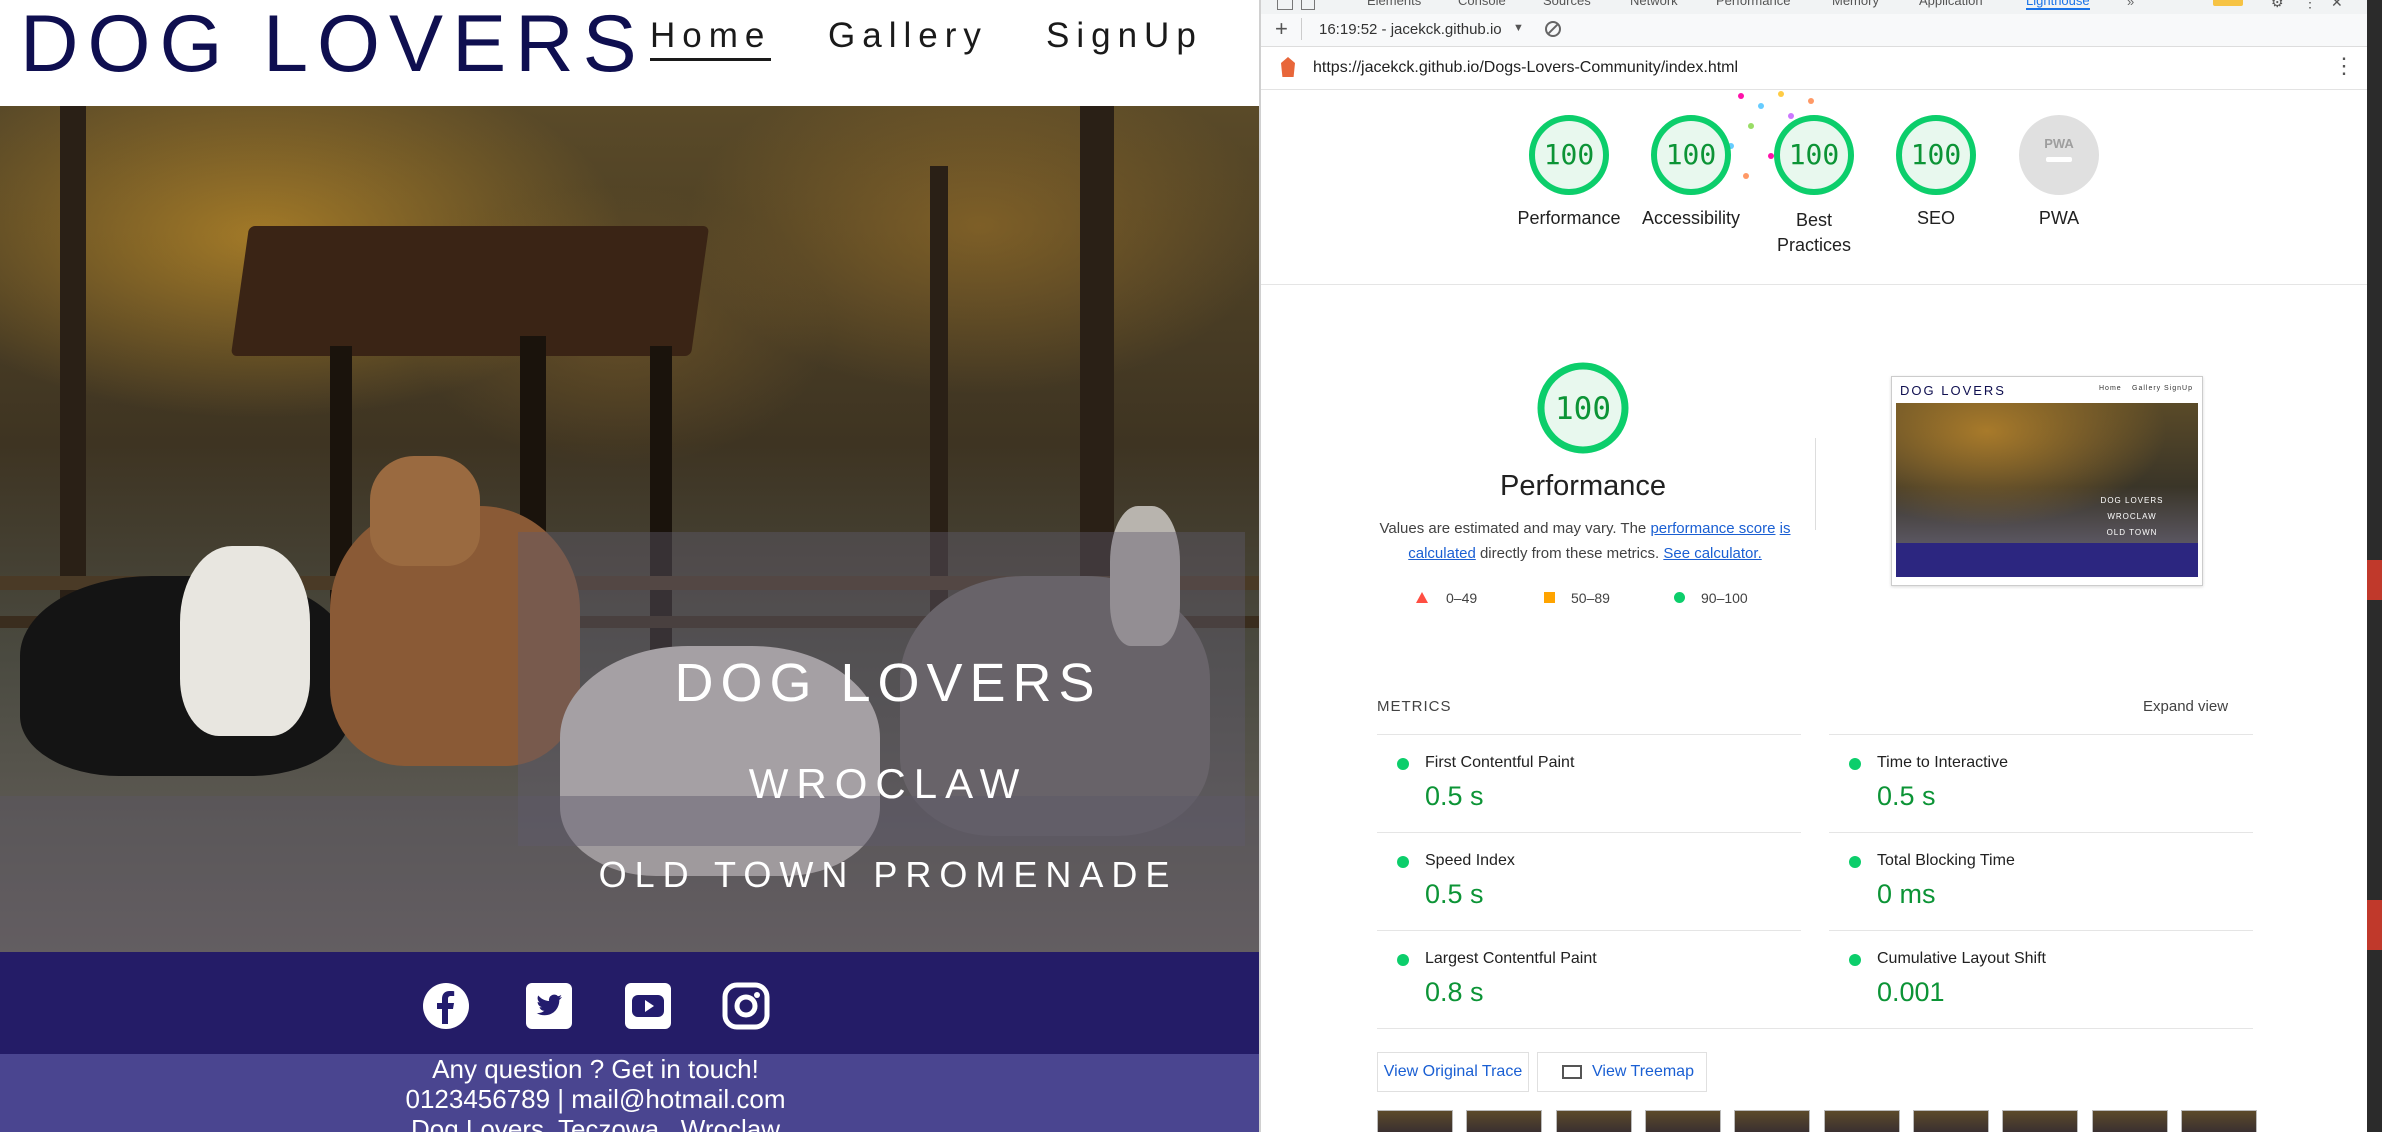 This screenshot has width=2382, height=1132. Describe the element at coordinates (1753, 4) in the screenshot. I see `tab-performance: Performance` at that location.